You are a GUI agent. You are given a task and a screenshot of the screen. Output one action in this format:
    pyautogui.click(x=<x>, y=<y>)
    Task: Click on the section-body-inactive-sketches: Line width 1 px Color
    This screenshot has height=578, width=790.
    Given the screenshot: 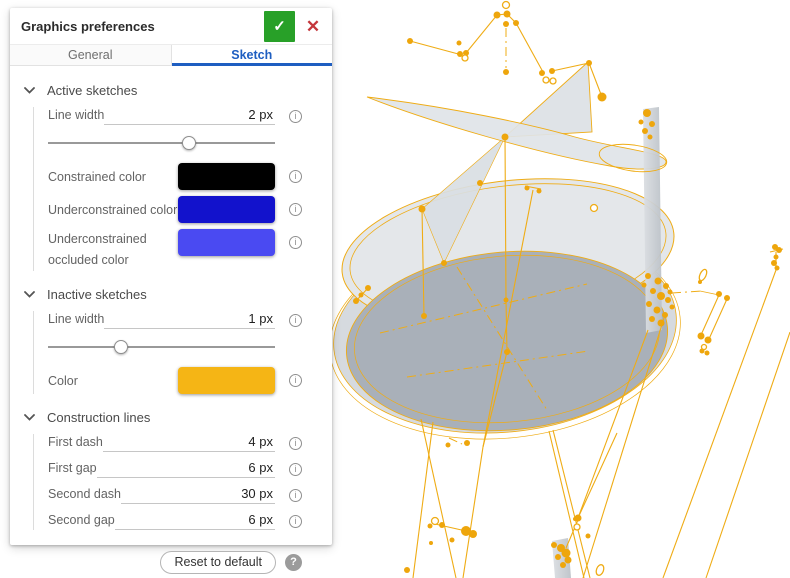 What is the action you would take?
    pyautogui.click(x=174, y=352)
    